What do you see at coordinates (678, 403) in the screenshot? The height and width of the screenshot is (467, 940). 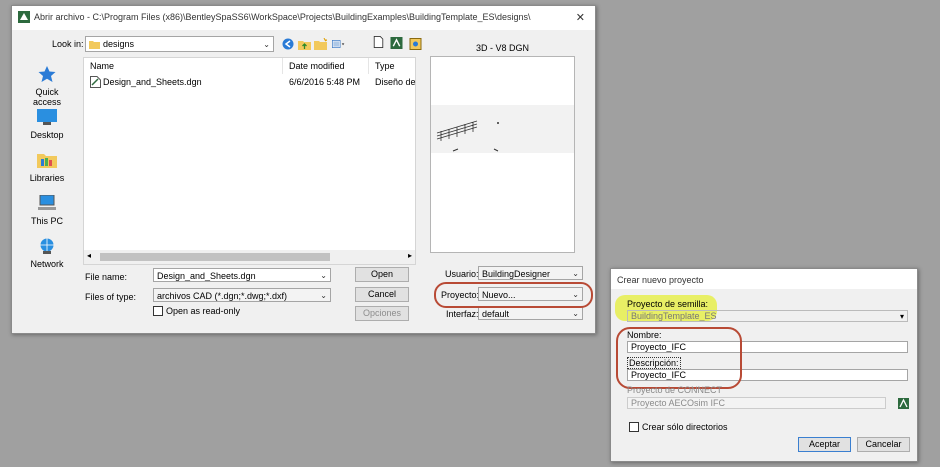 I see `connect-value: Proyecto AECOsim IFC` at bounding box center [678, 403].